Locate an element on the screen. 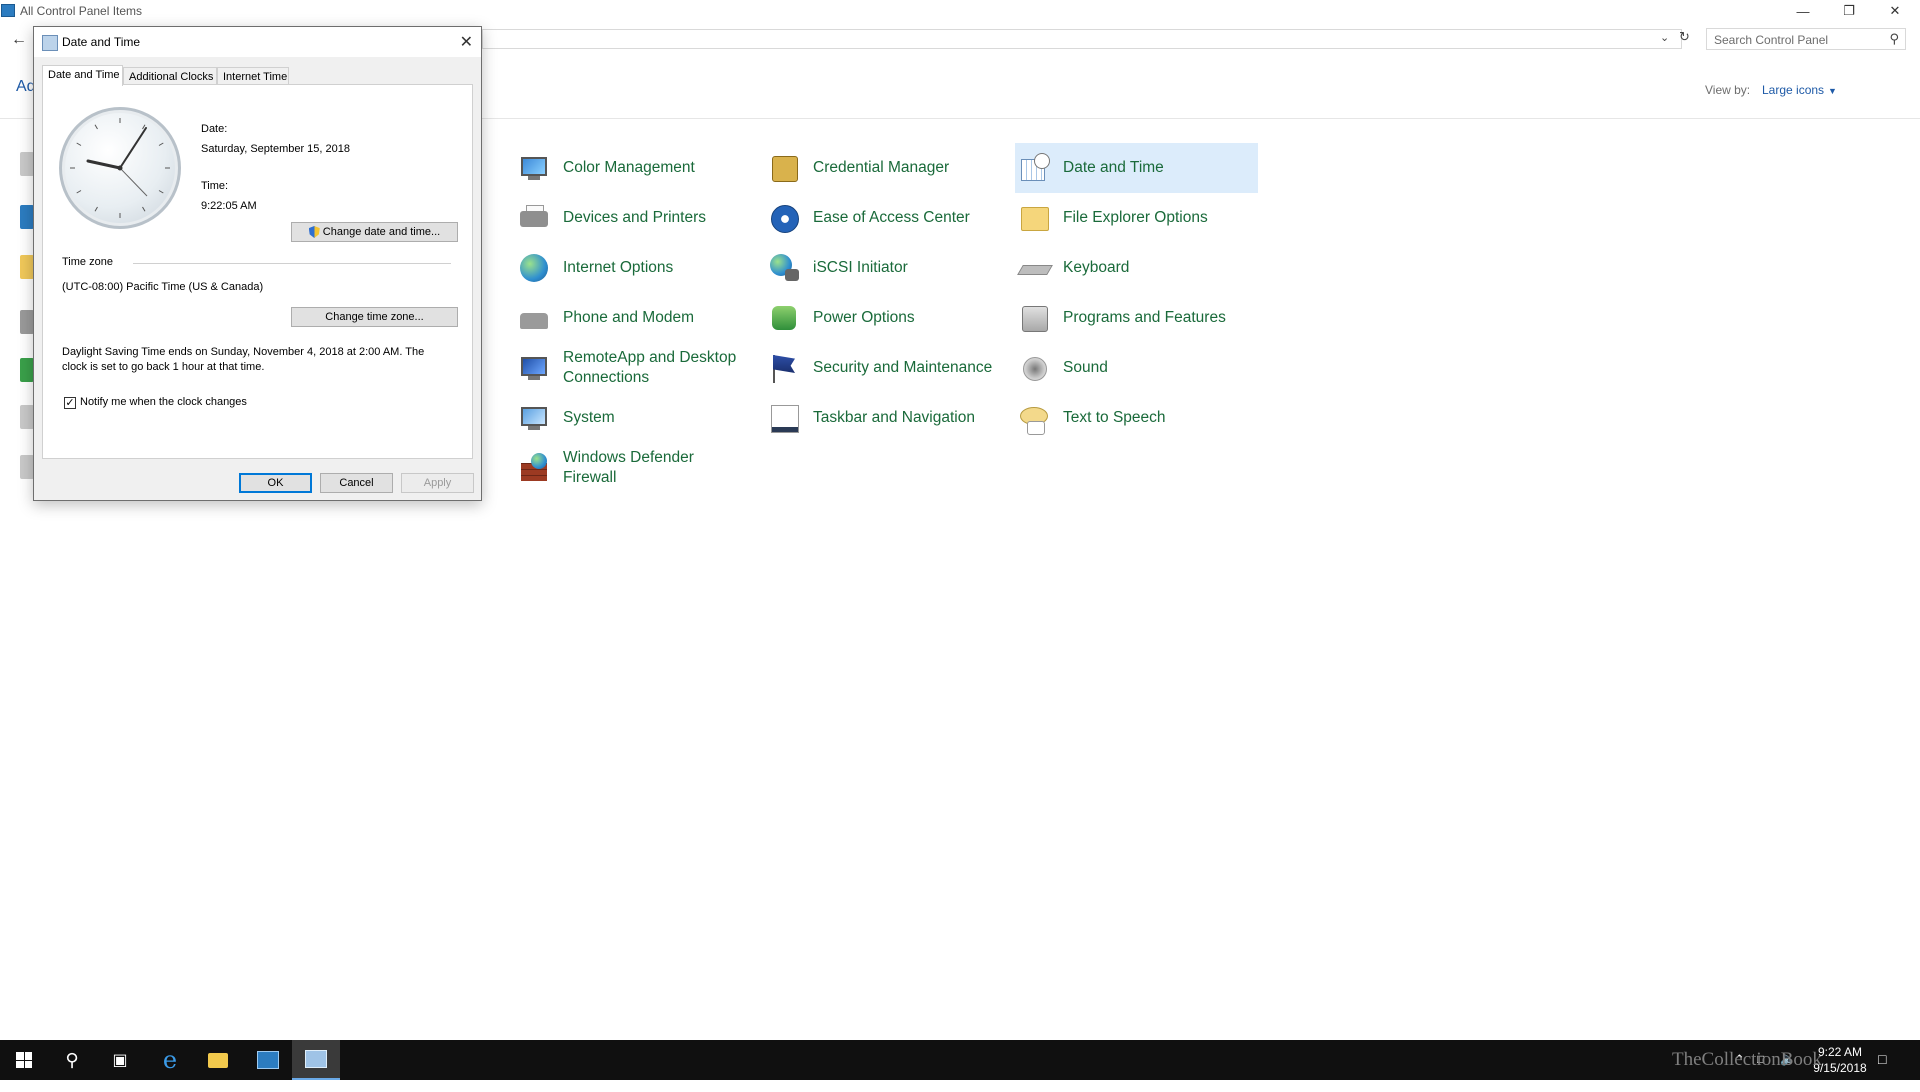 The width and height of the screenshot is (1920, 1092). timezone-divider is located at coordinates (292, 263).